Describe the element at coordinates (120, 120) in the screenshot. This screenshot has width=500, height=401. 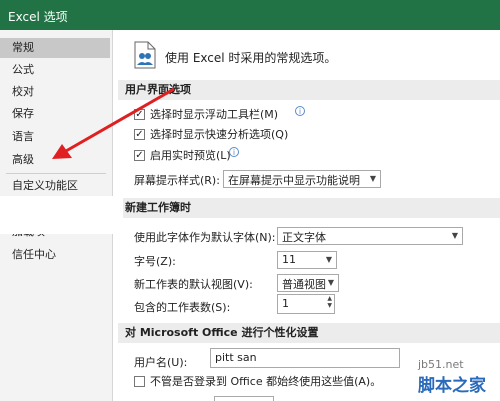
I see `arrow-shaft` at that location.